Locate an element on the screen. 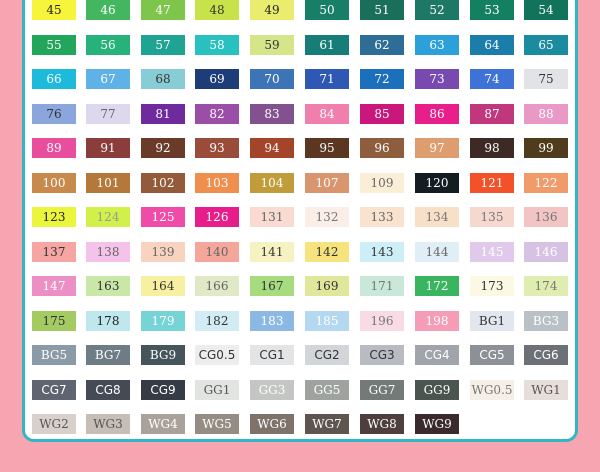 This screenshot has width=600, height=472. color-swatch-137: 137 is located at coordinates (54, 252).